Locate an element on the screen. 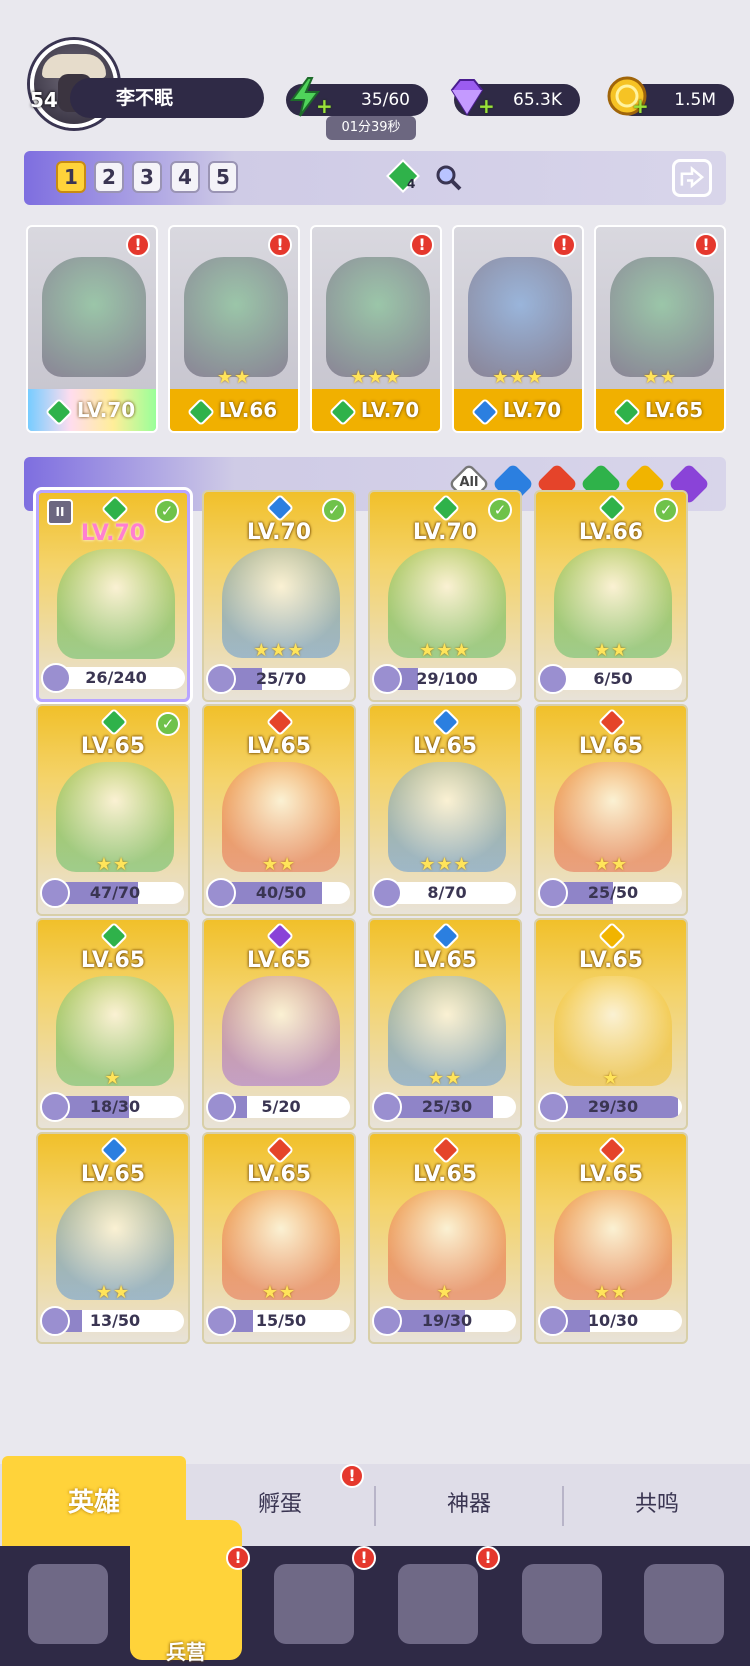  team-member-card: ! ★★ LV.66 is located at coordinates (234, 329).